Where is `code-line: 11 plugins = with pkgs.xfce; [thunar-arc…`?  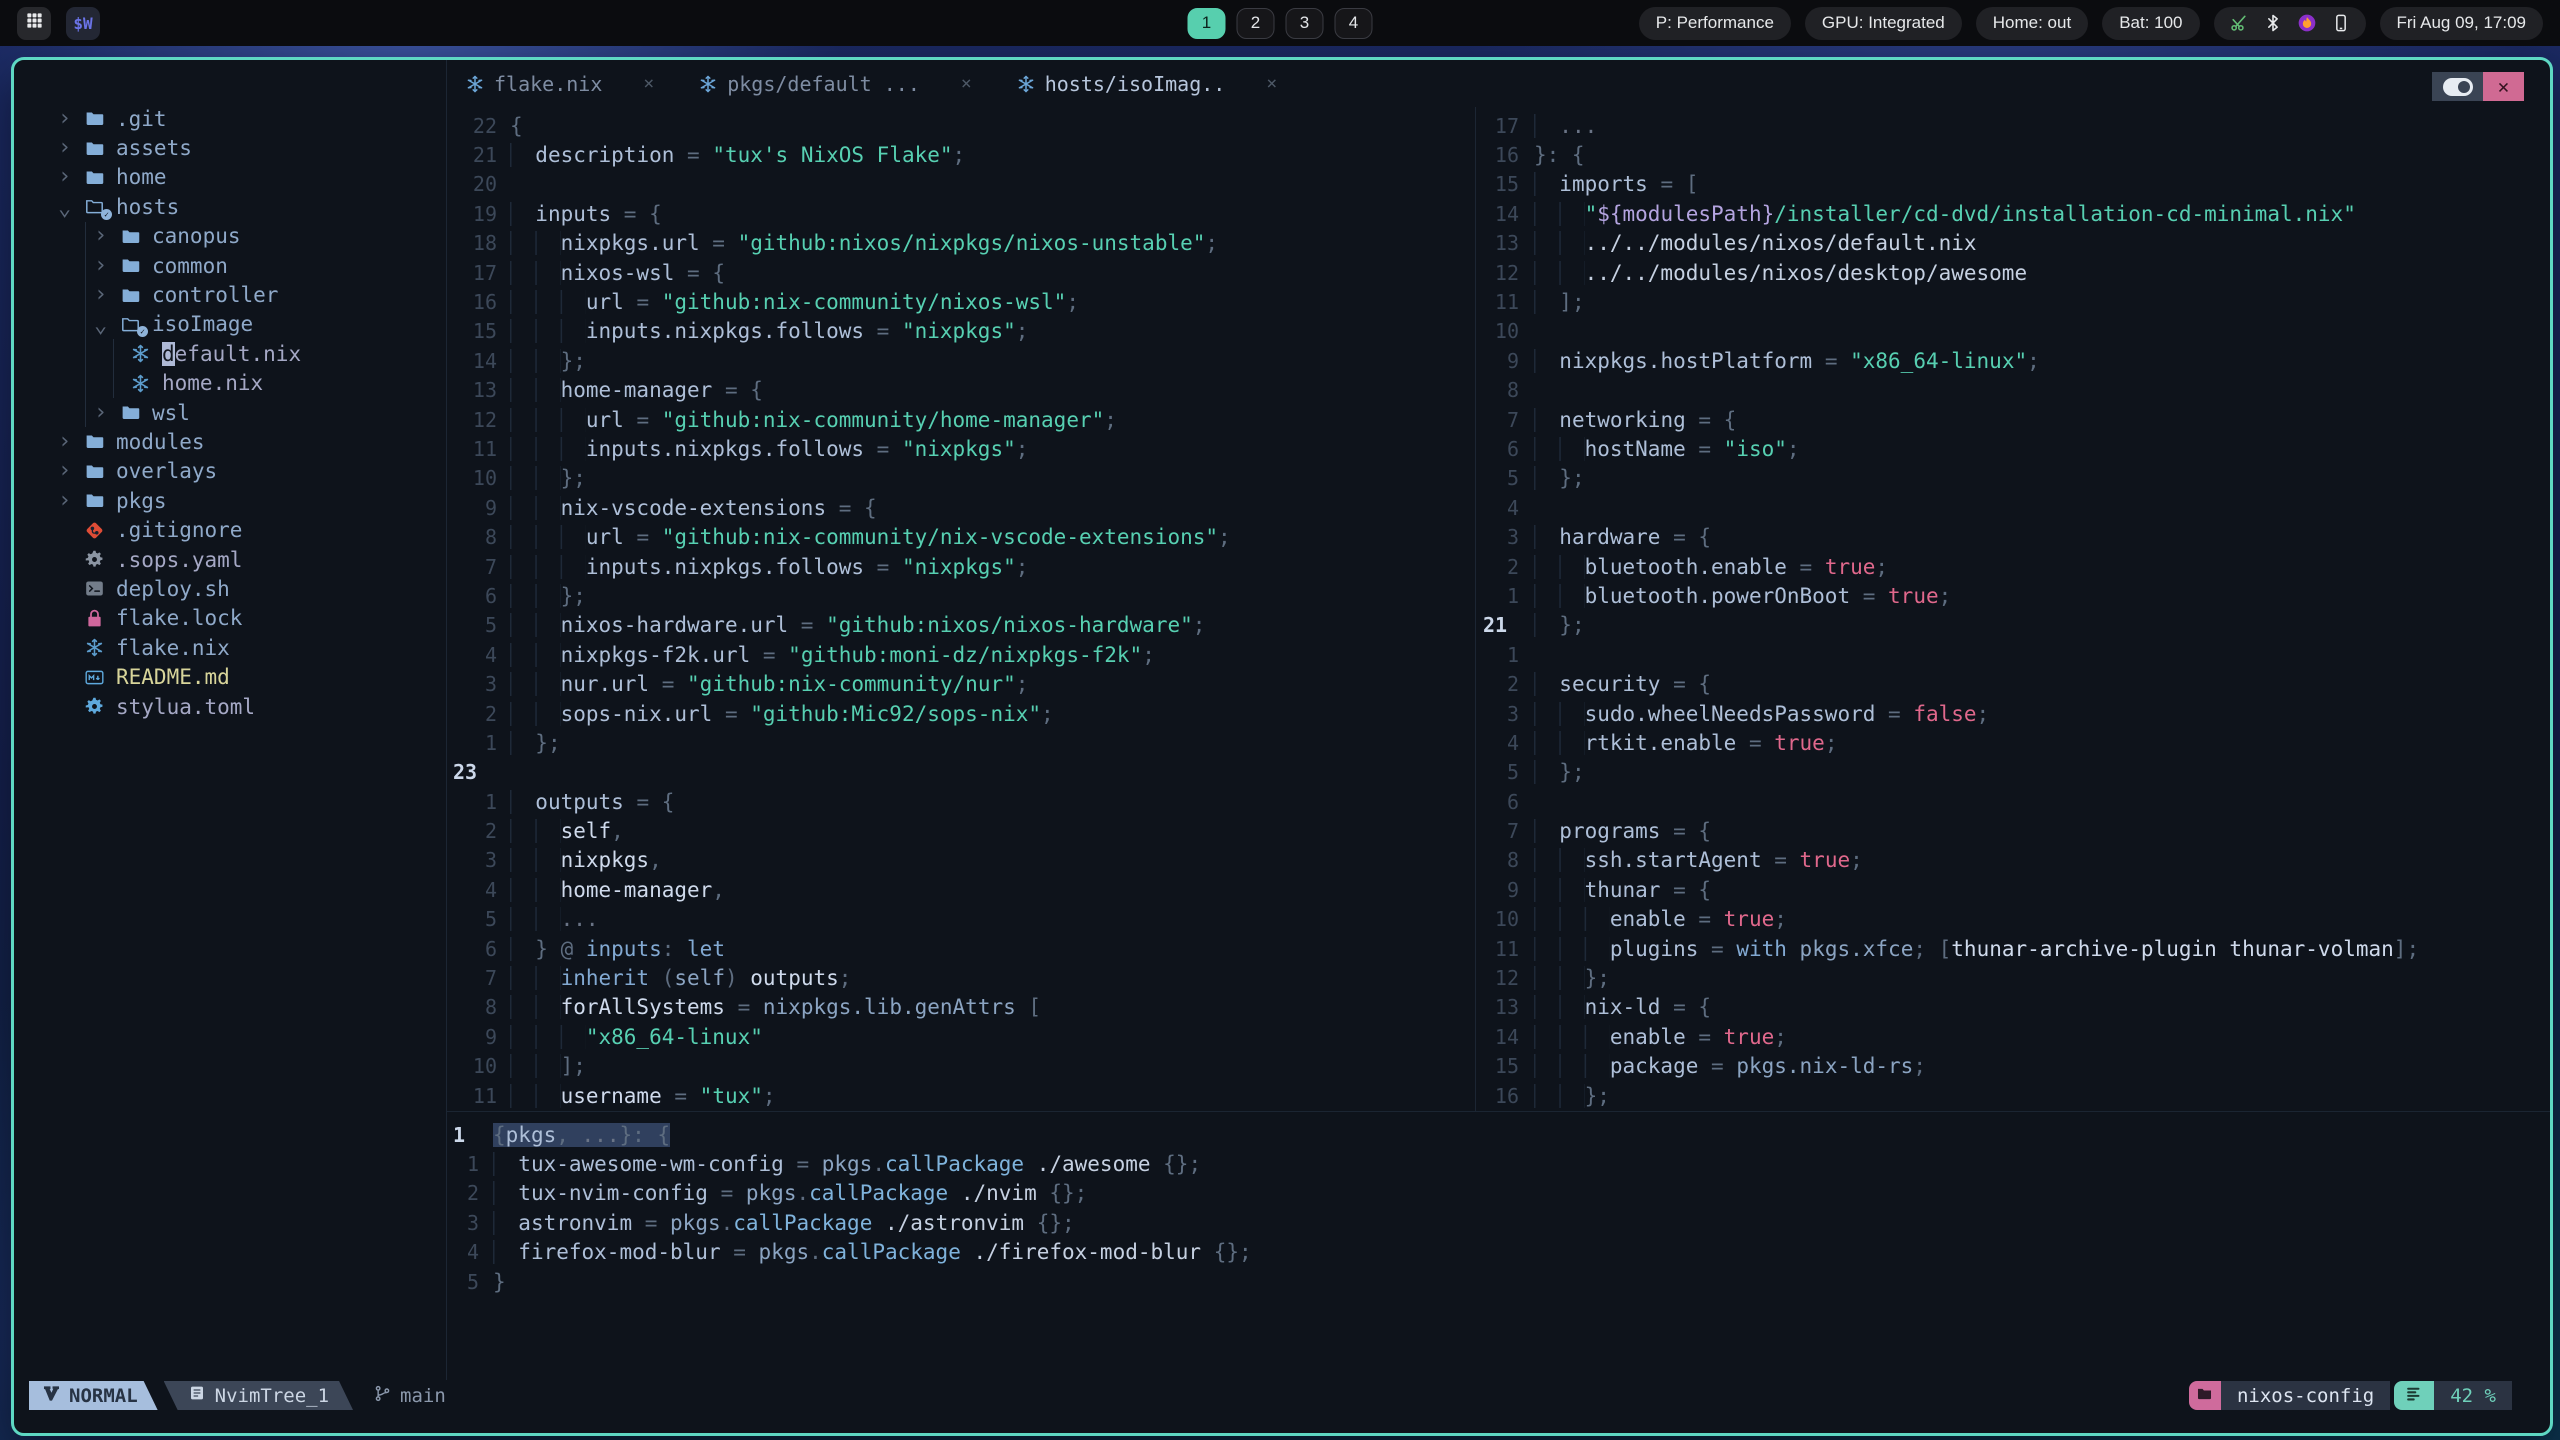
code-line: 11 plugins = with pkgs.xfce; [thunar-arc… is located at coordinates (2016, 948).